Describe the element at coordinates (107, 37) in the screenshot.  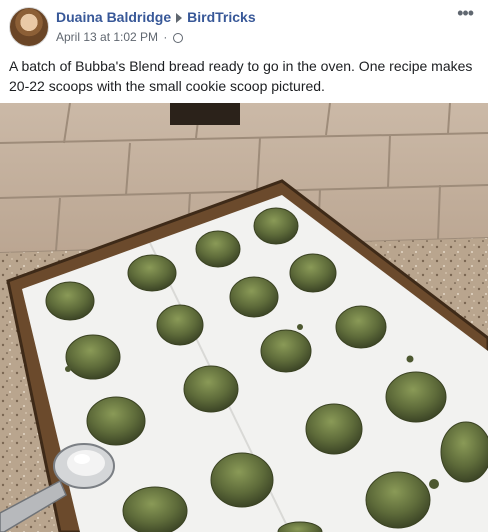
I see `post-timestamp: April 13 at 1:02 PM` at that location.